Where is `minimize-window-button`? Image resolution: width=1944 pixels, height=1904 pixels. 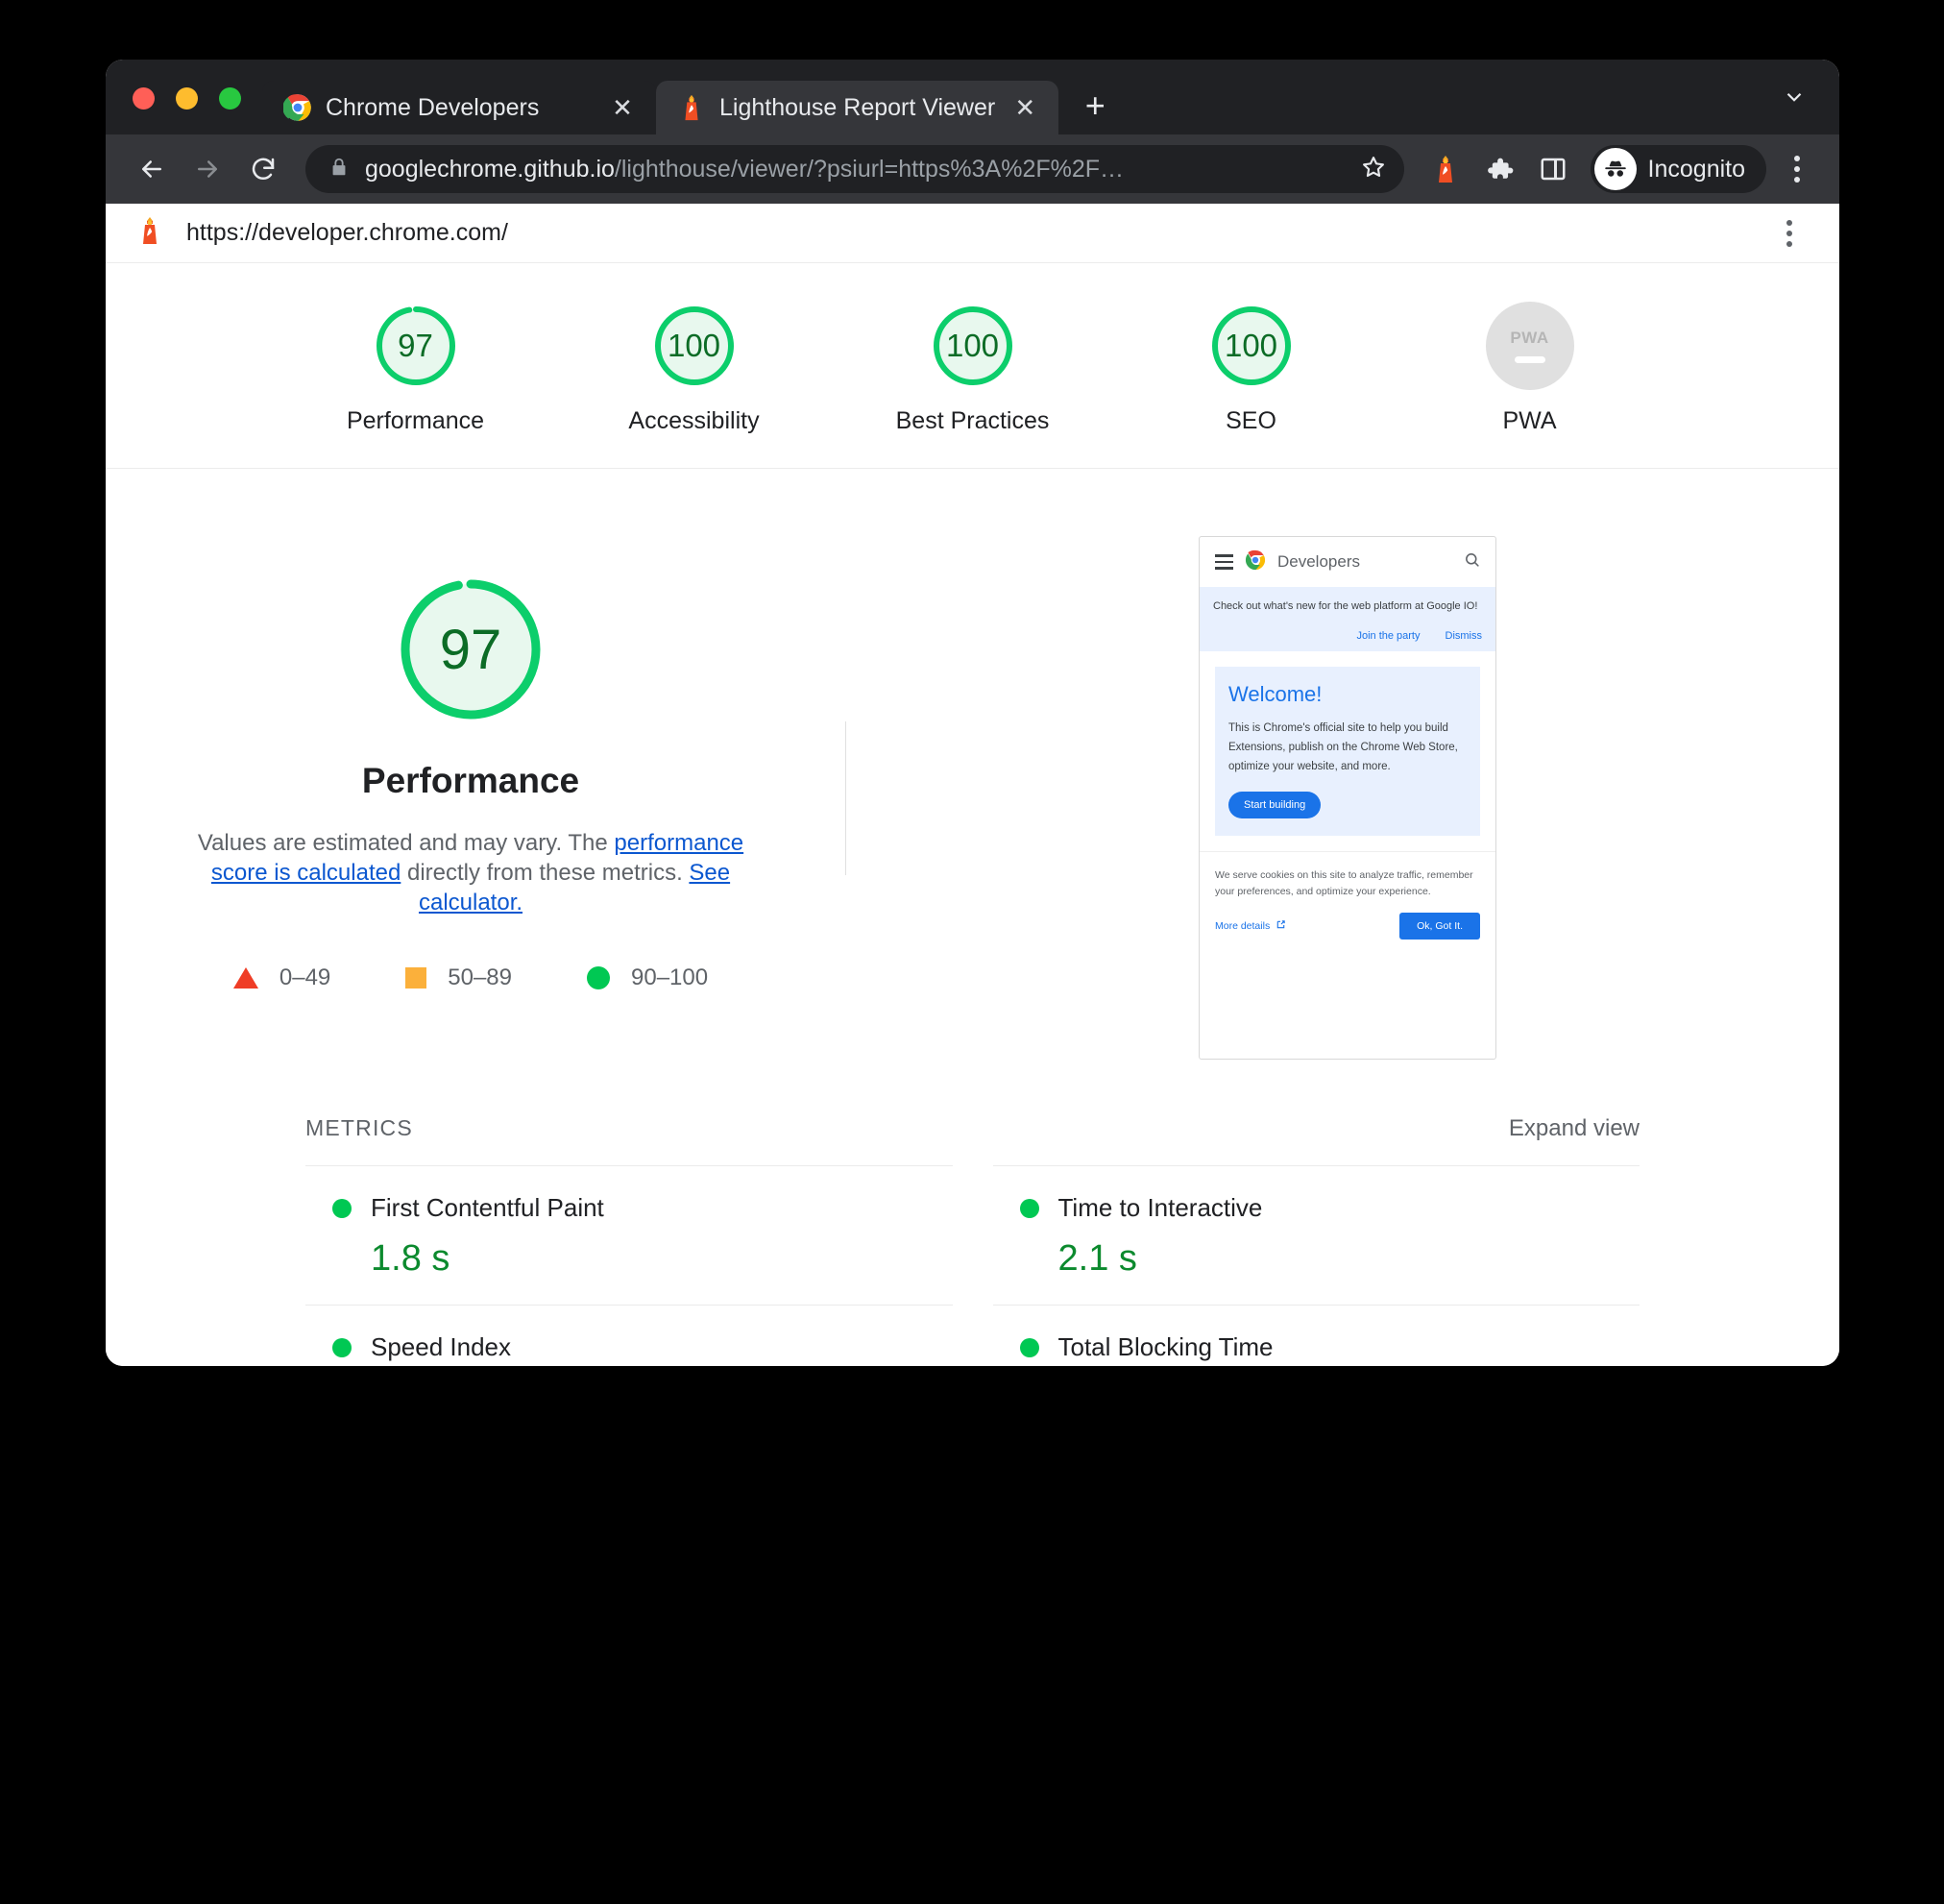 minimize-window-button is located at coordinates (187, 98).